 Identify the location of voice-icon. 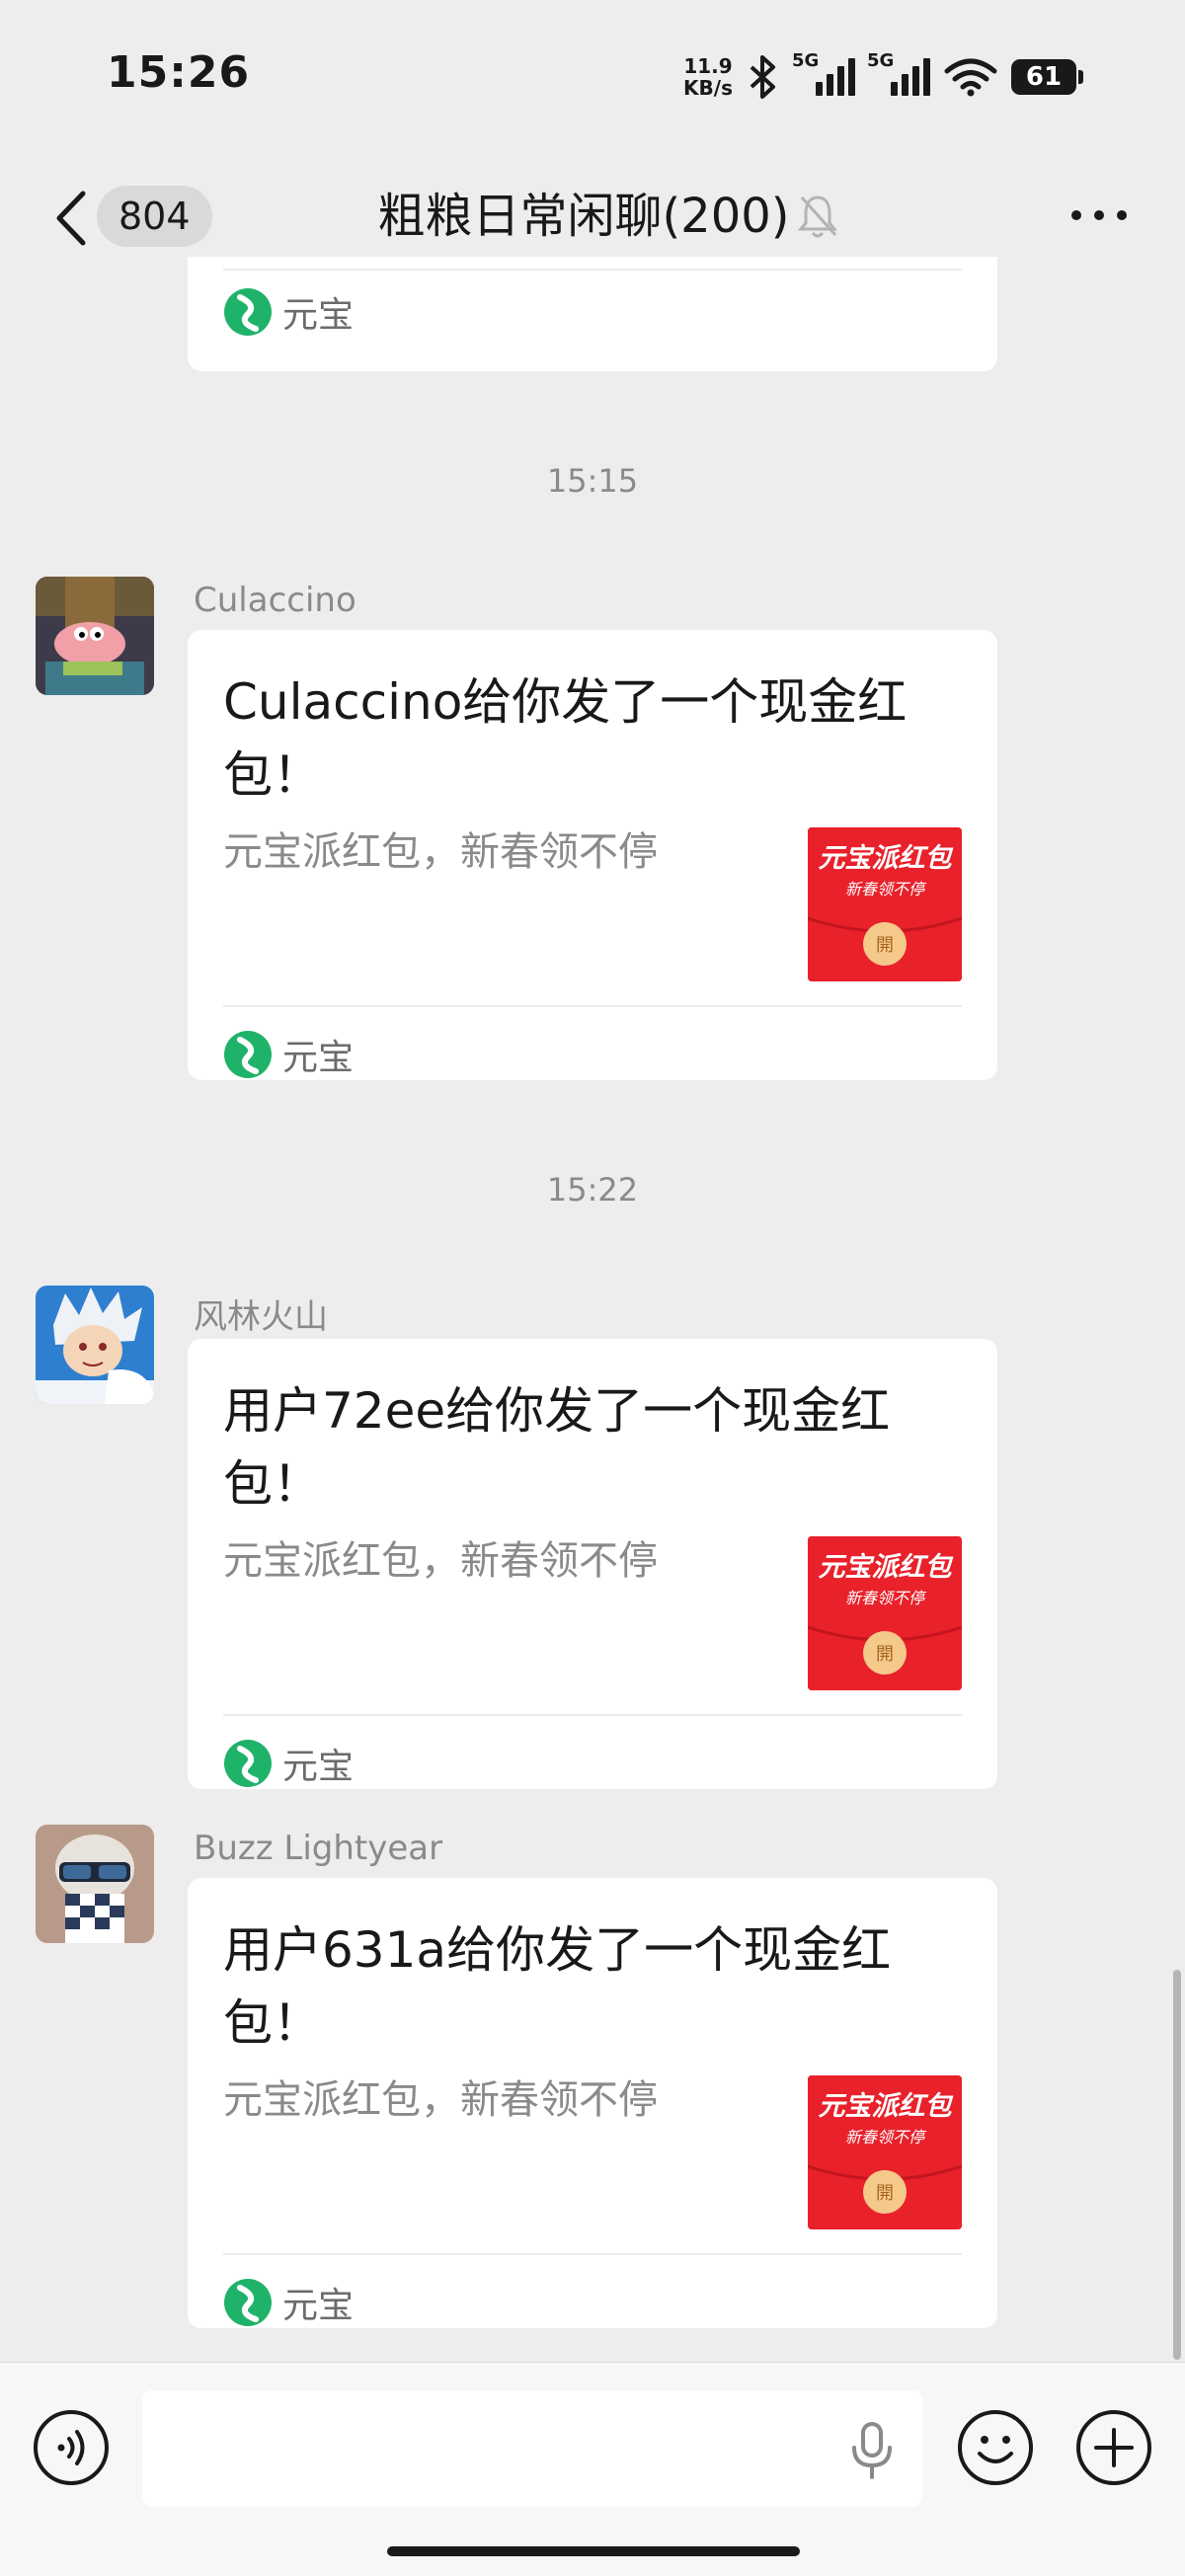
(71, 2447).